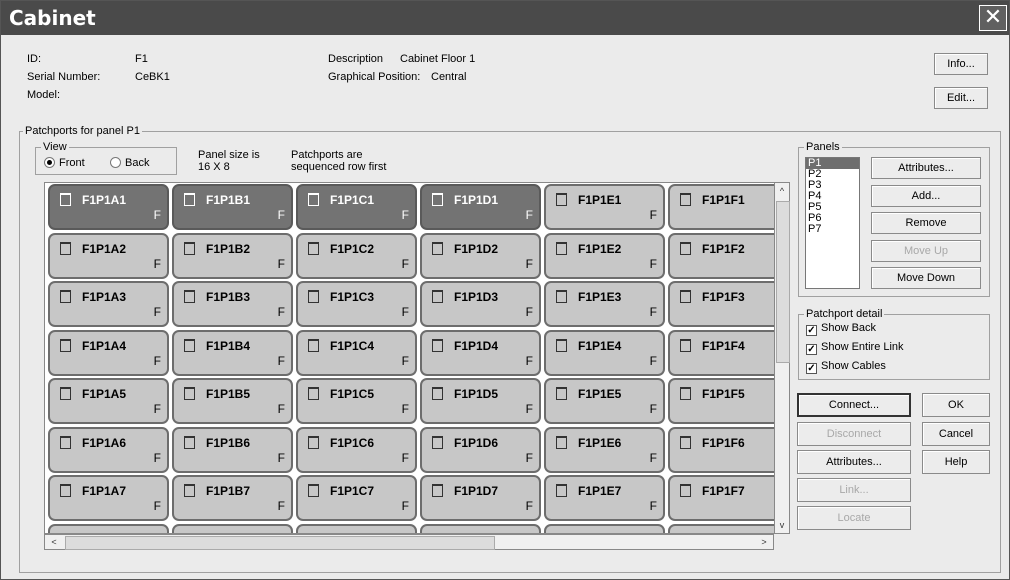  I want to click on patchport-cell: F1P1C7 F, so click(356, 498).